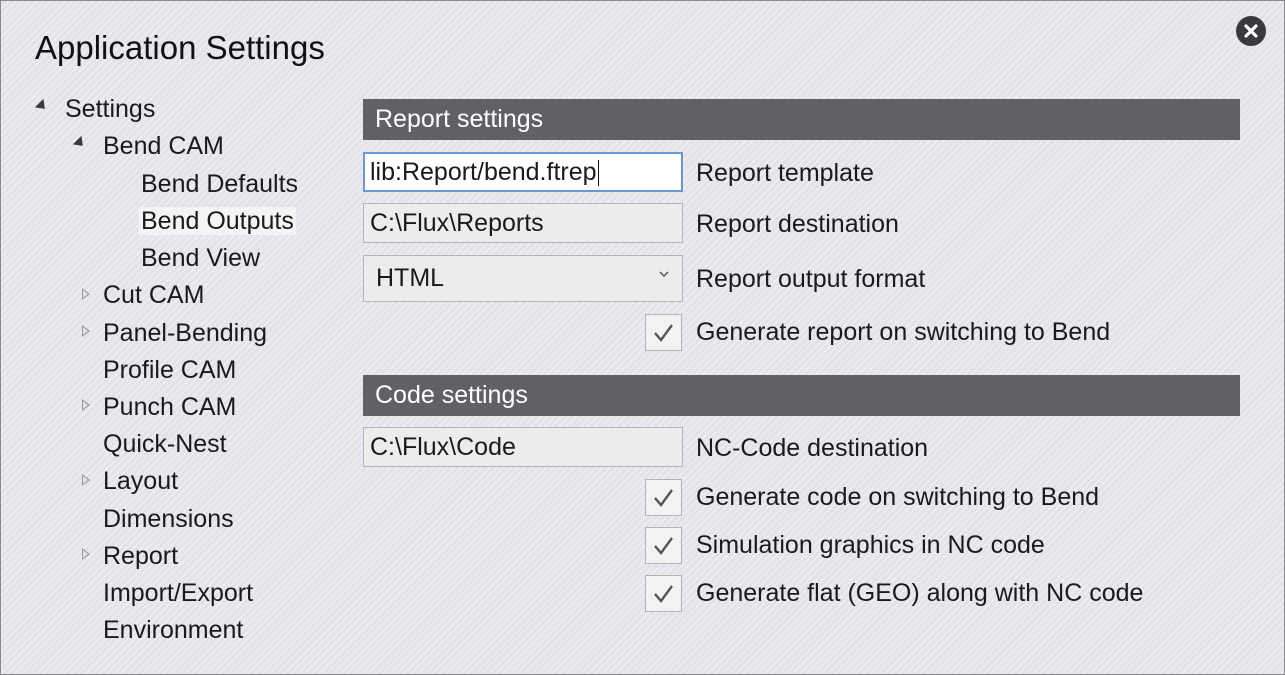 This screenshot has width=1285, height=675. I want to click on simulation-graphics-checkbox, so click(663, 545).